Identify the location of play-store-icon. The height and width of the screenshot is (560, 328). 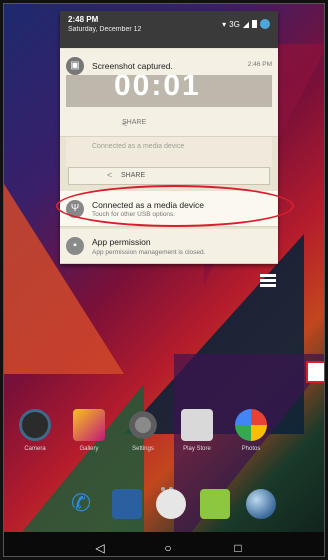
(197, 425).